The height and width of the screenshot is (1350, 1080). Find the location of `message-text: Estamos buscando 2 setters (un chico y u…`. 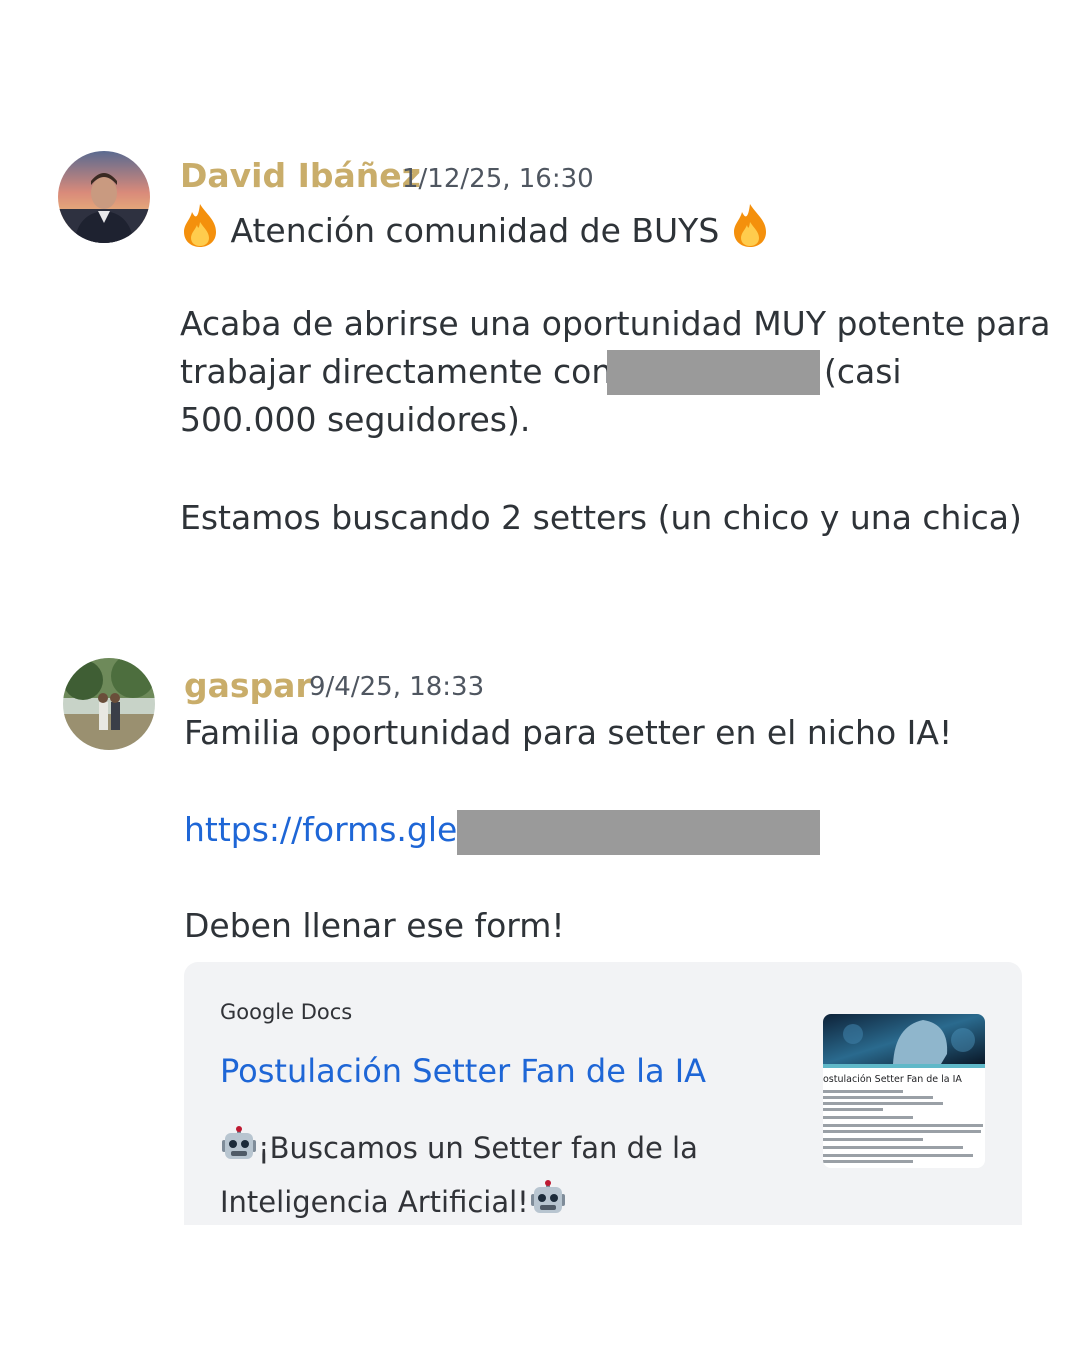

message-text: Estamos buscando 2 setters (un chico y u… is located at coordinates (601, 517).